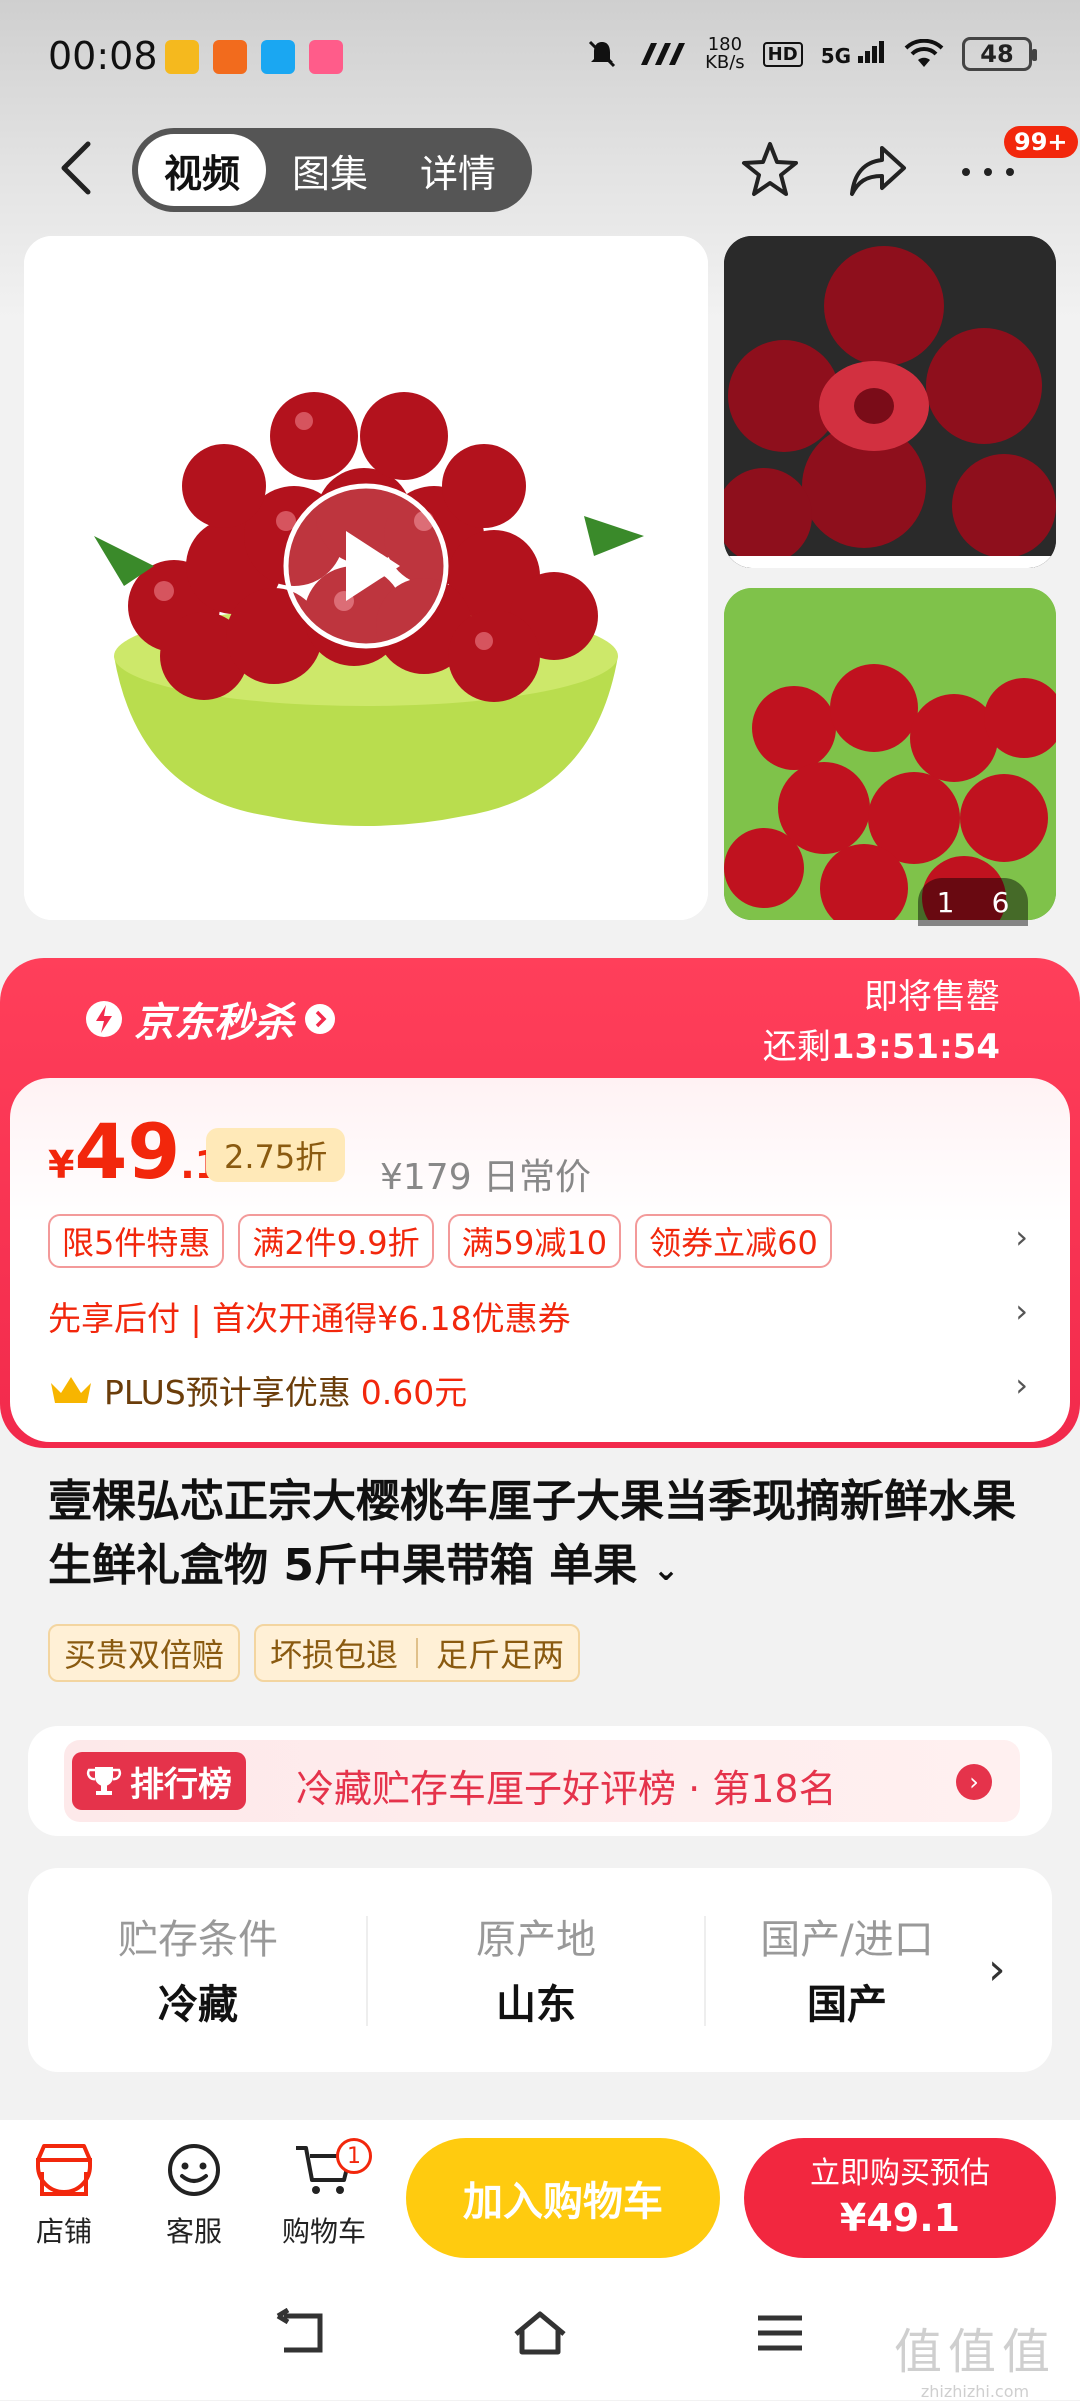 This screenshot has width=1080, height=2401. What do you see at coordinates (198, 1940) in the screenshot?
I see `spec-label: 贮存条件` at bounding box center [198, 1940].